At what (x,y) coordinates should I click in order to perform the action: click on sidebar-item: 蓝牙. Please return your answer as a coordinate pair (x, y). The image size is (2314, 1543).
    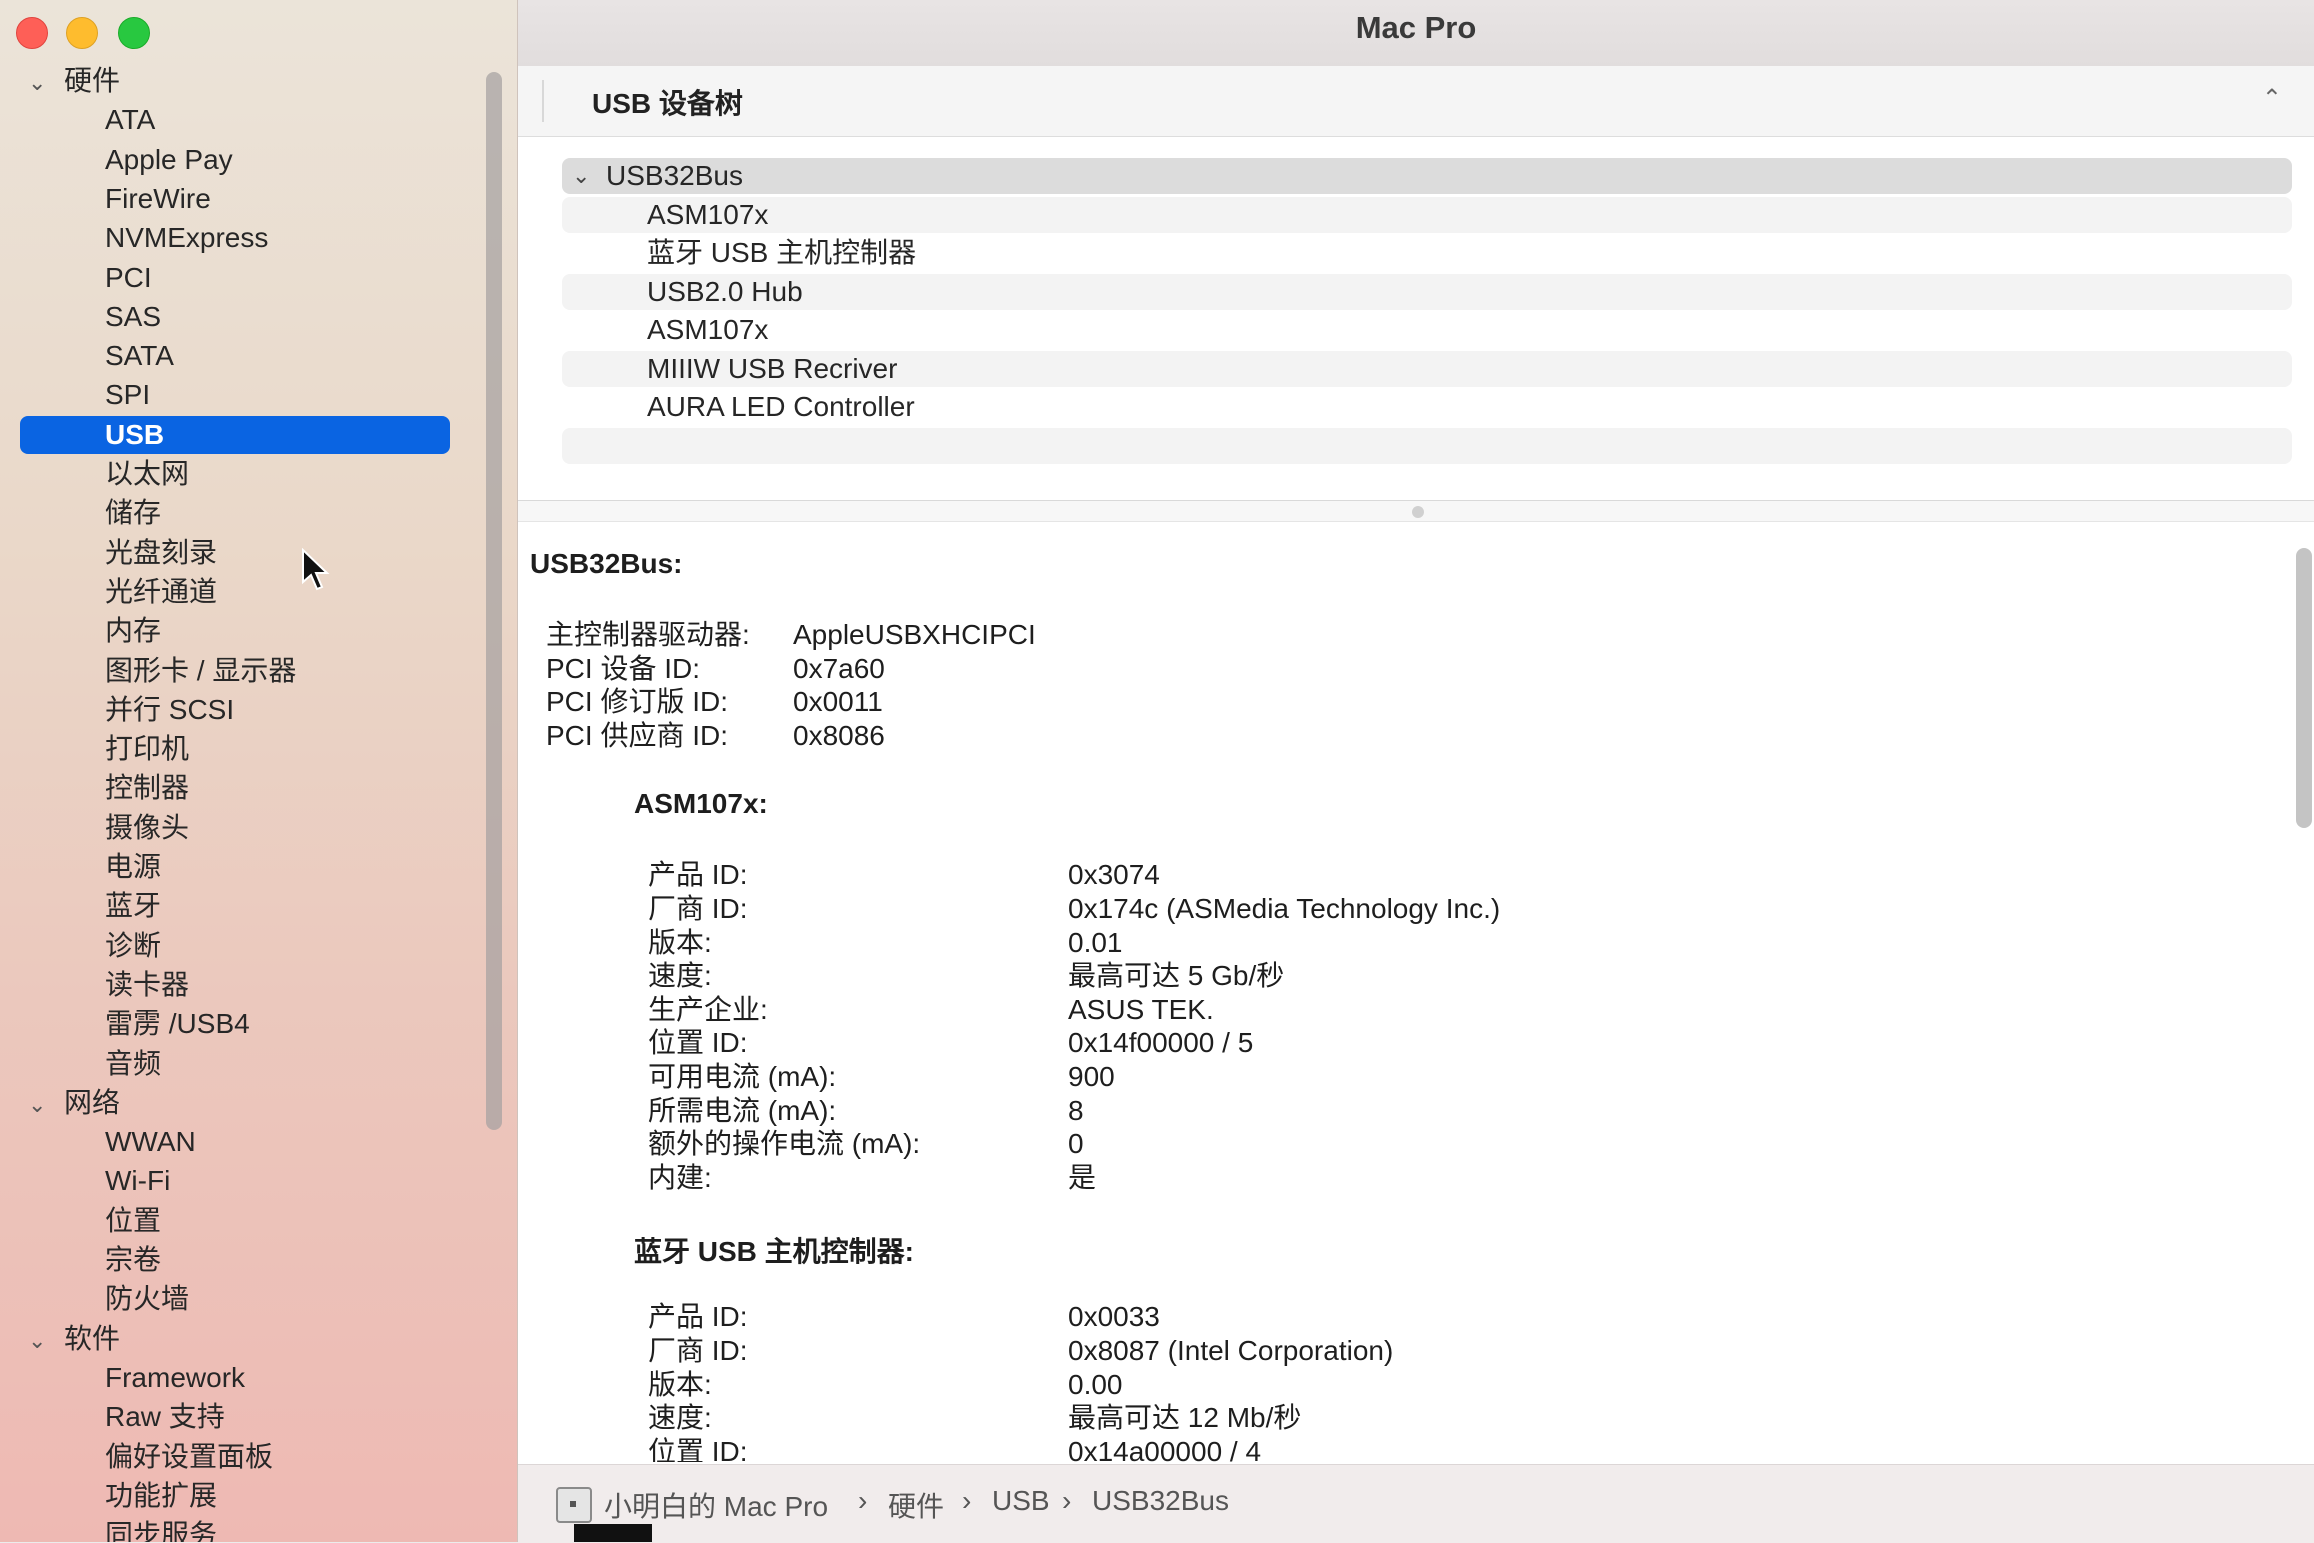
    Looking at the image, I should click on (133, 906).